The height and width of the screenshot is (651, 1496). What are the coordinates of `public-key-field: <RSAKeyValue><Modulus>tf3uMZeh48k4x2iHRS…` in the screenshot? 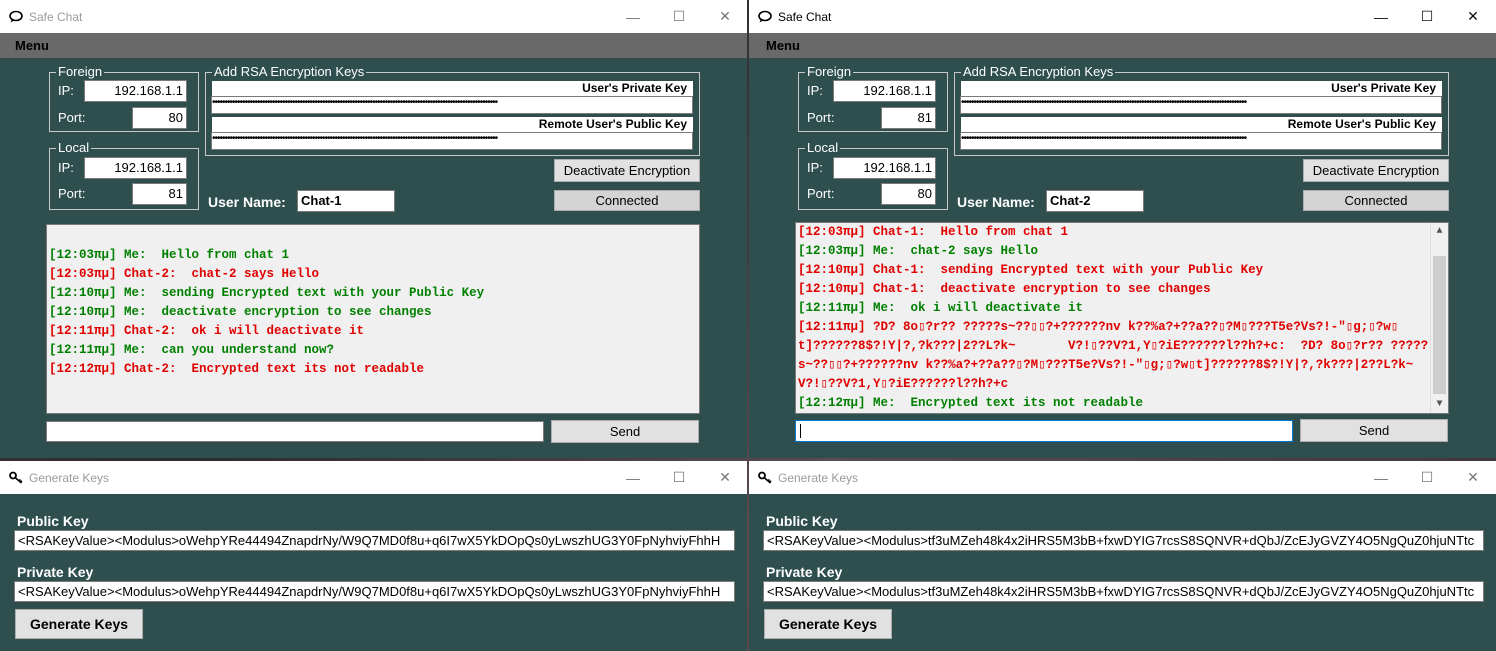 It's located at (1123, 540).